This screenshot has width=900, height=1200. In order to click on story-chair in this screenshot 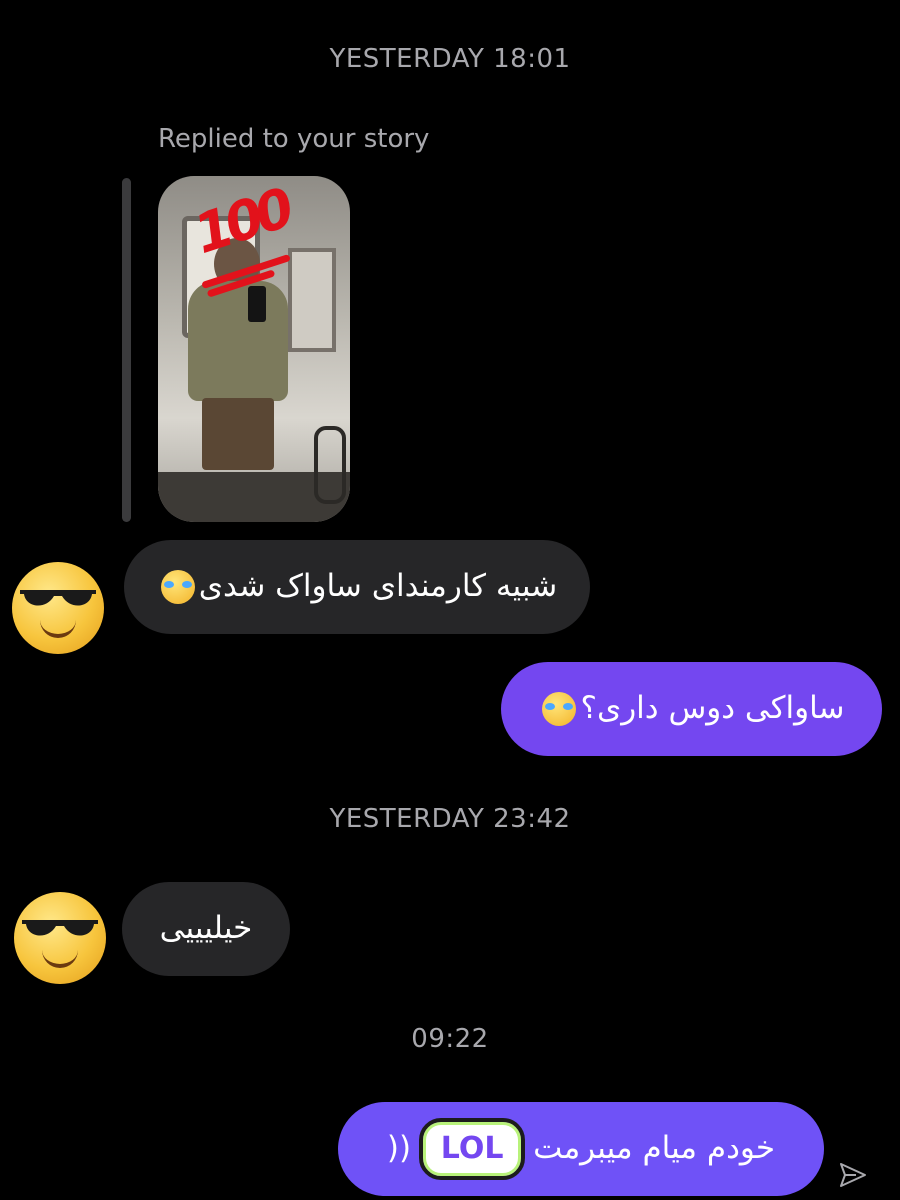, I will do `click(330, 465)`.